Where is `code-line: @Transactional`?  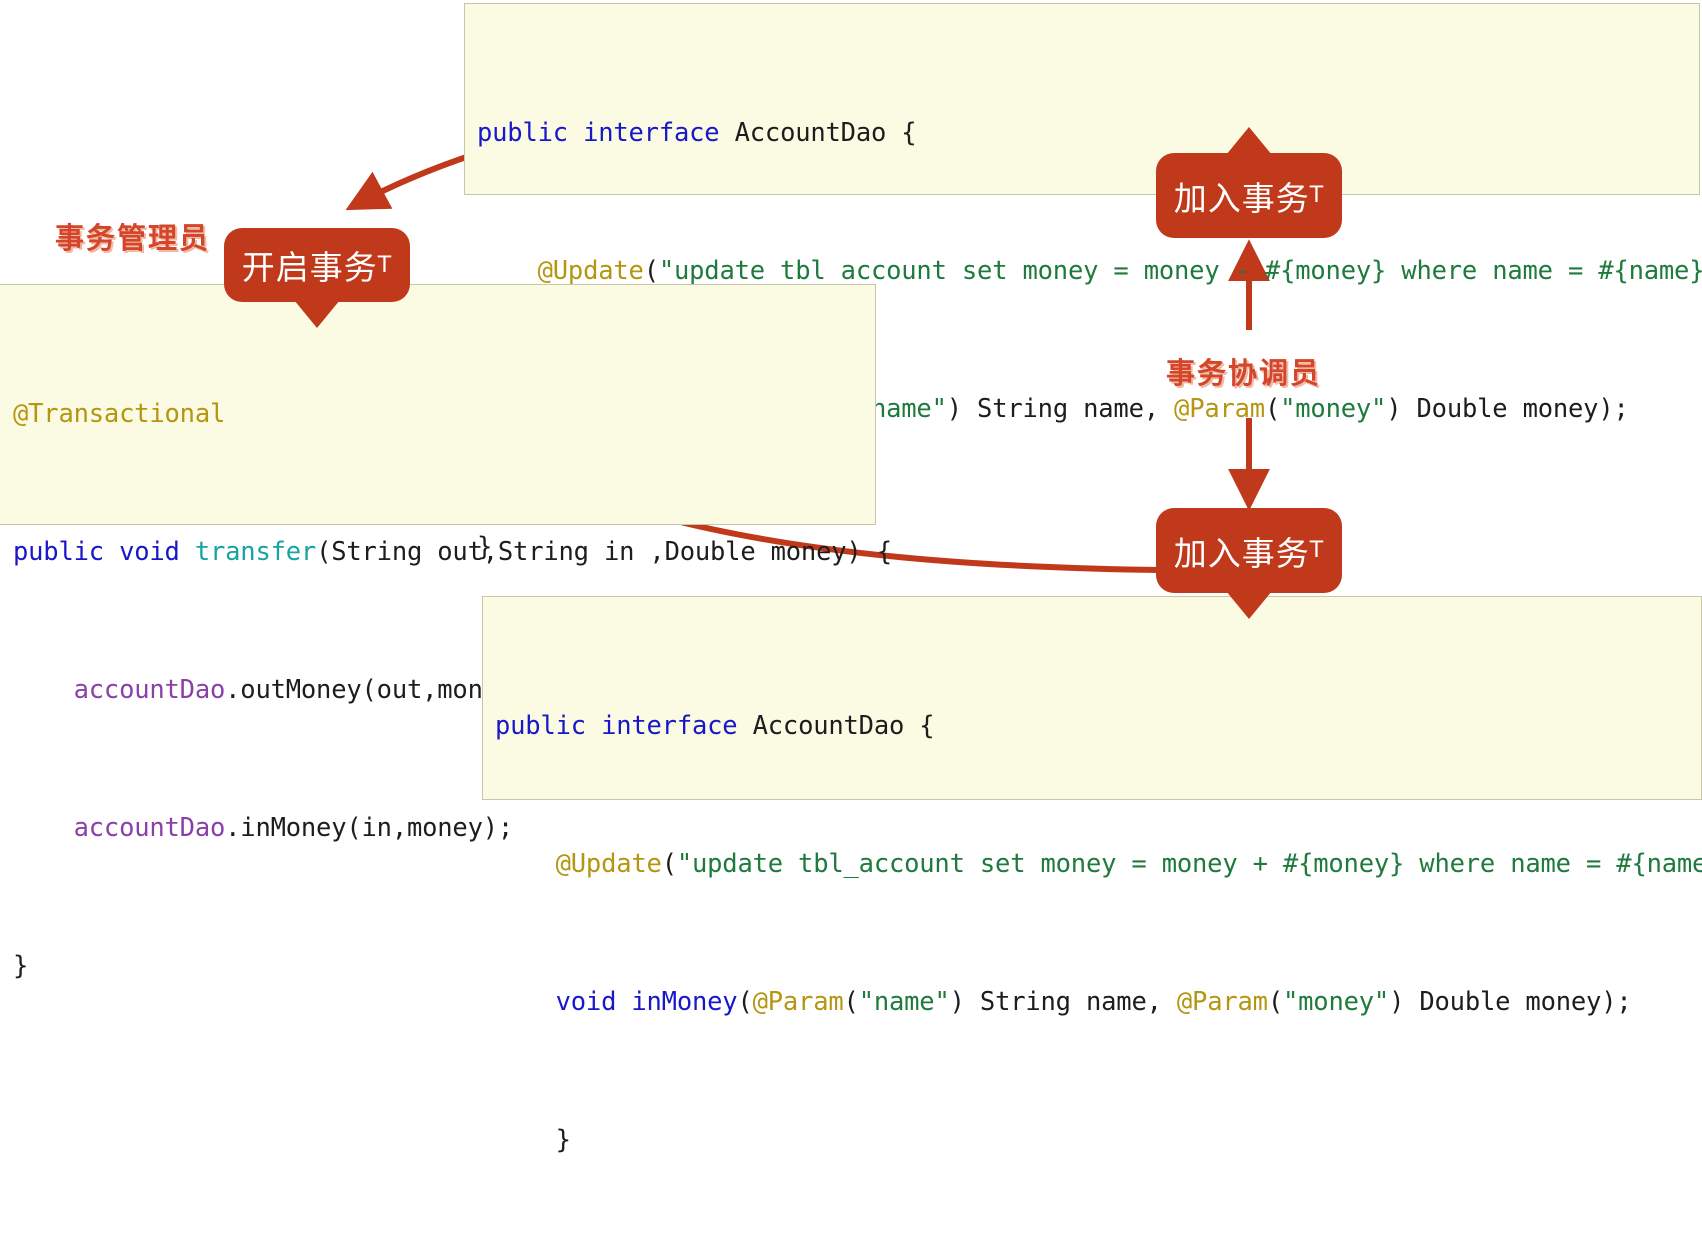 code-line: @Transactional is located at coordinates (444, 414).